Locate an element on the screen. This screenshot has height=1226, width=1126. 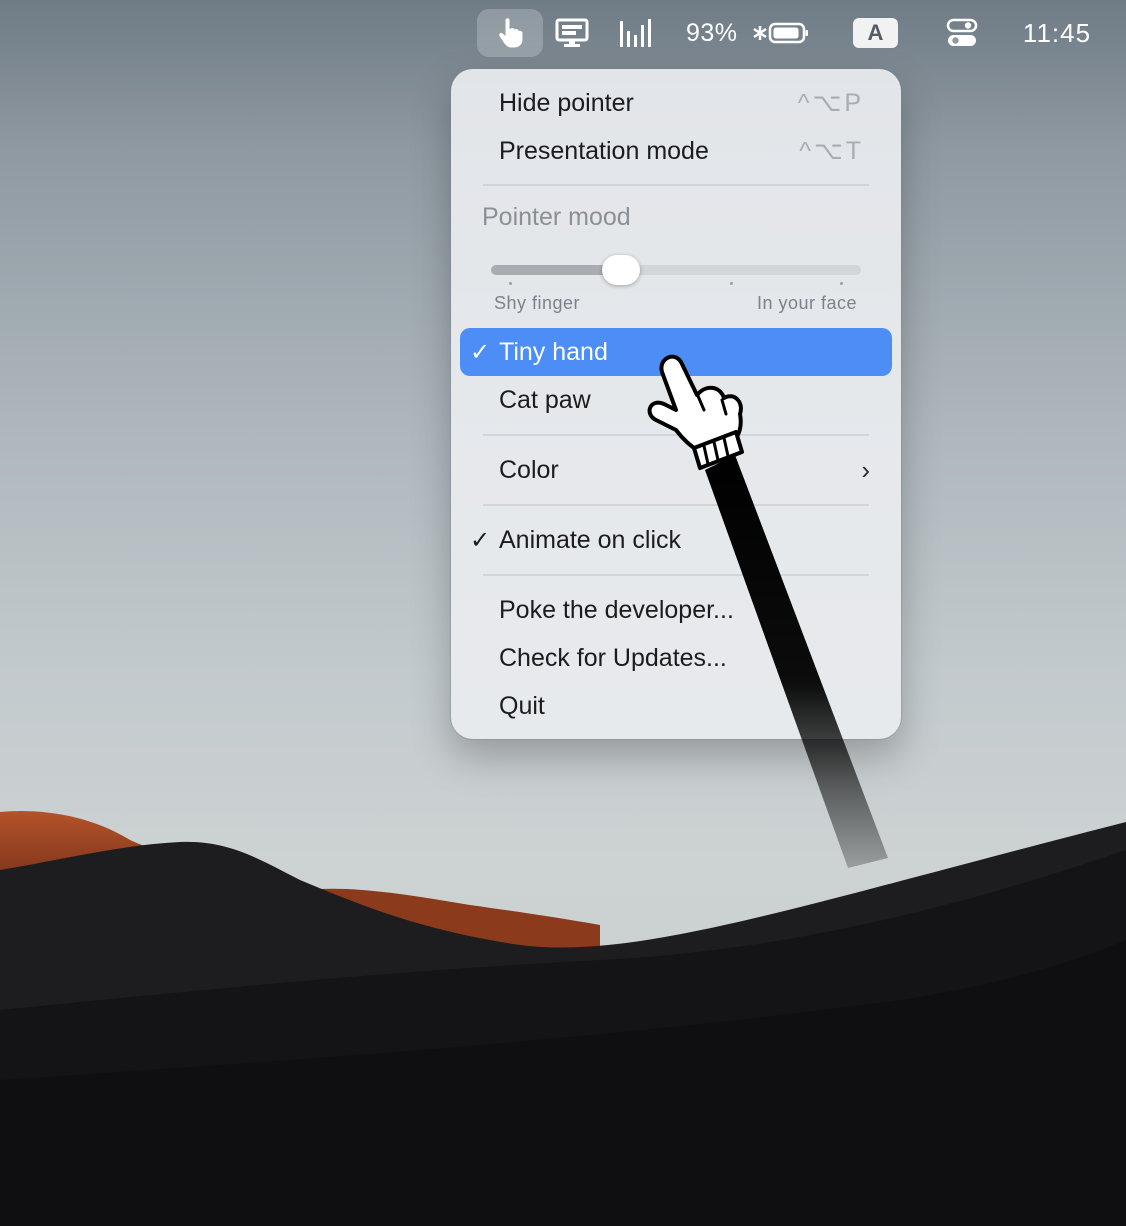
menu-item-label: Tiny hand is located at coordinates (553, 351).